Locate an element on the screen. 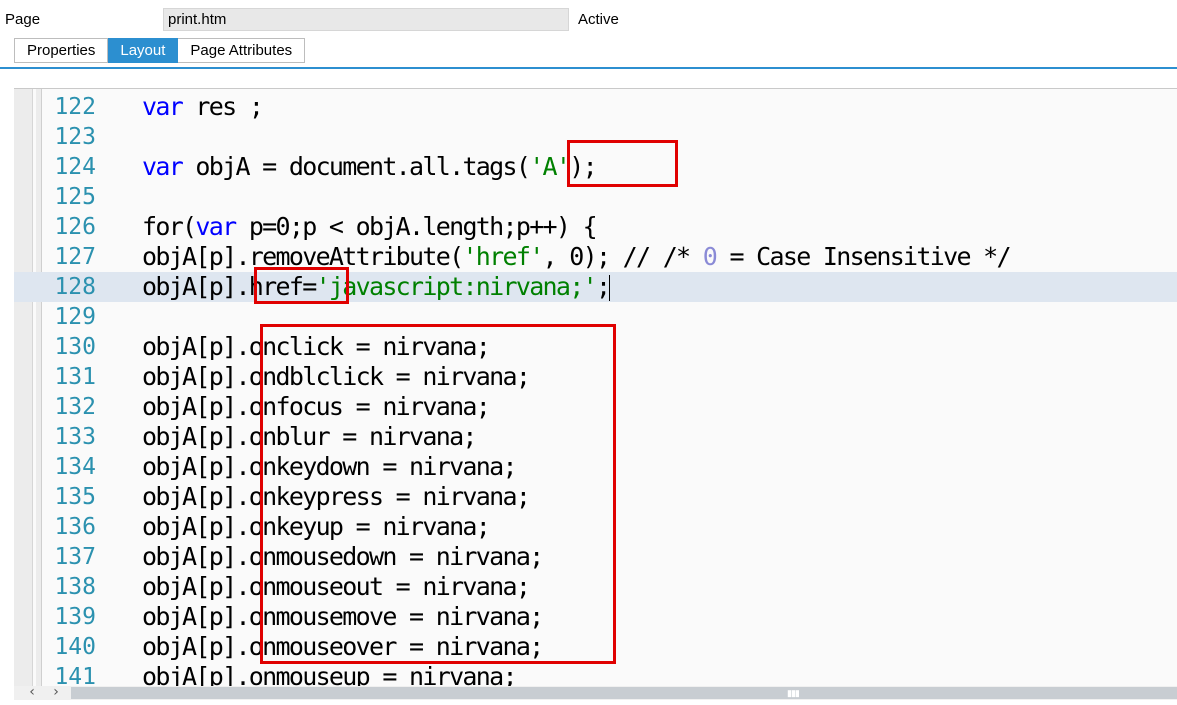 Image resolution: width=1177 pixels, height=705 pixels. code-token: for( is located at coordinates (169, 226).